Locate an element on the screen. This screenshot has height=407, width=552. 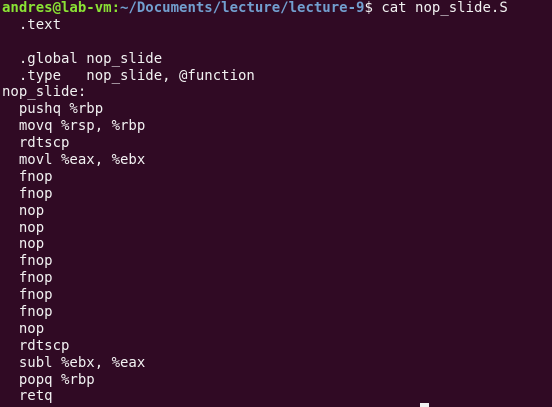
output-line: popq %rbp is located at coordinates (48, 379).